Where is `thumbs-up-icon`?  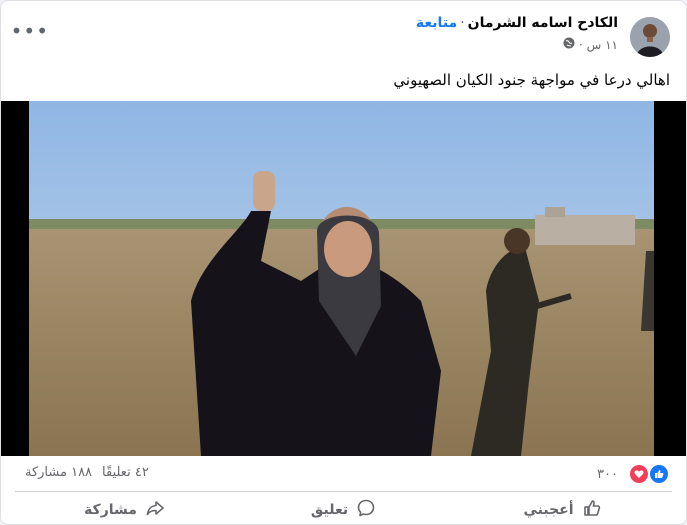
thumbs-up-icon is located at coordinates (592, 510).